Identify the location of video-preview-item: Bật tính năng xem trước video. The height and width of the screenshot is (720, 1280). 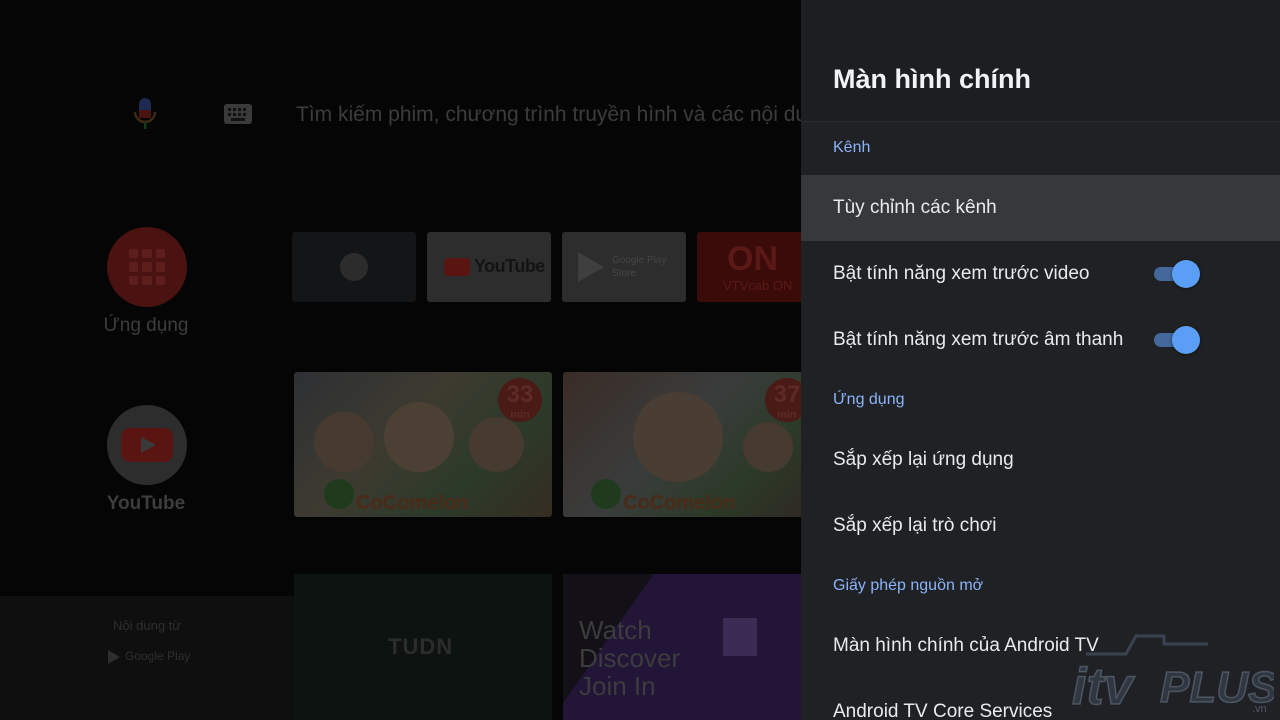
(1040, 274).